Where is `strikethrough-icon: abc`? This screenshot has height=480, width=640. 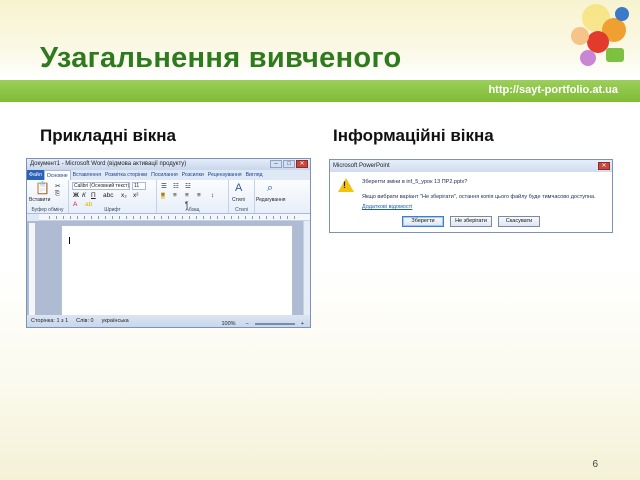
strikethrough-icon: abc is located at coordinates (108, 195).